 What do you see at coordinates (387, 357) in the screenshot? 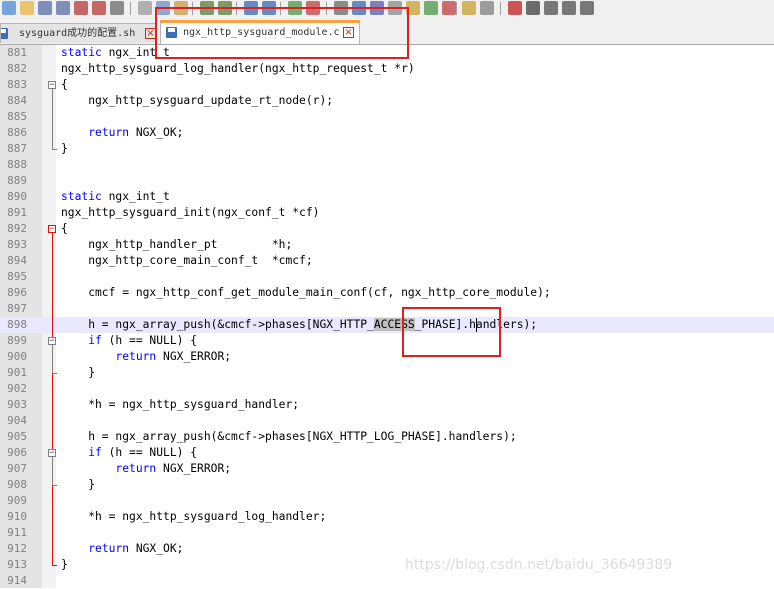
I see `code-line: 900 return NGX_ERROR;` at bounding box center [387, 357].